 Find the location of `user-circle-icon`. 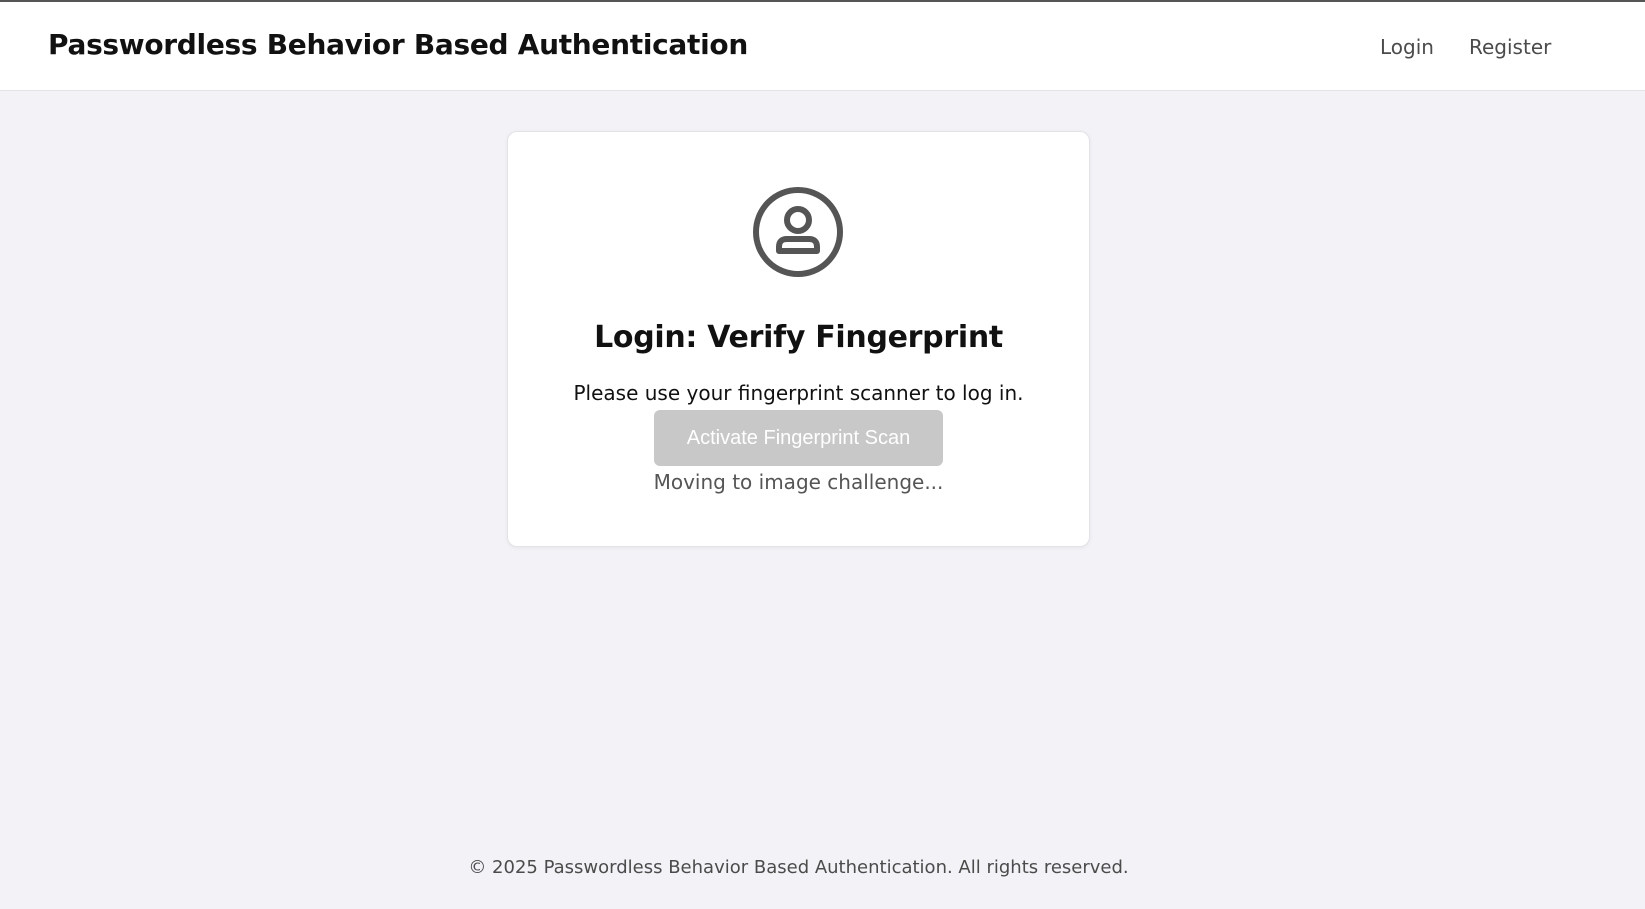

user-circle-icon is located at coordinates (798, 232).